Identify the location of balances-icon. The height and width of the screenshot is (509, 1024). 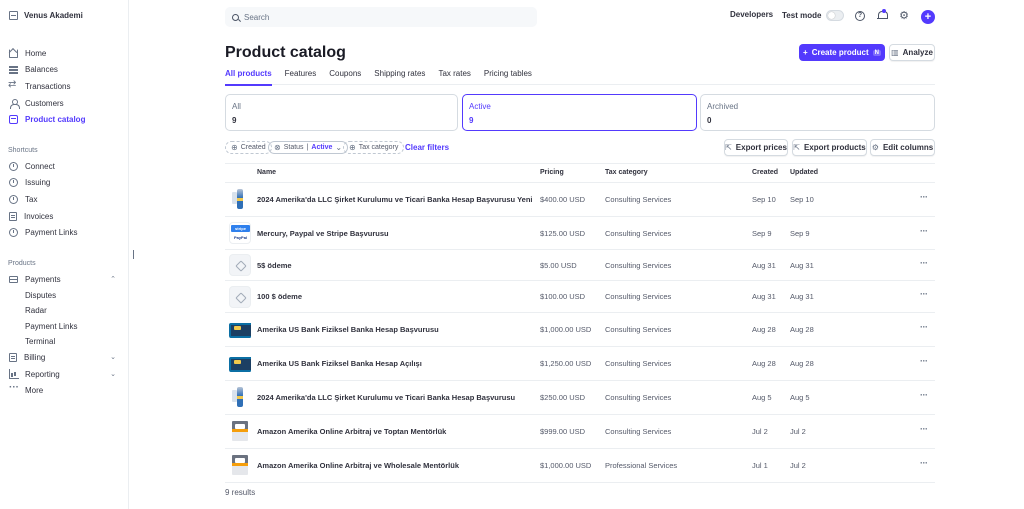
(13, 69).